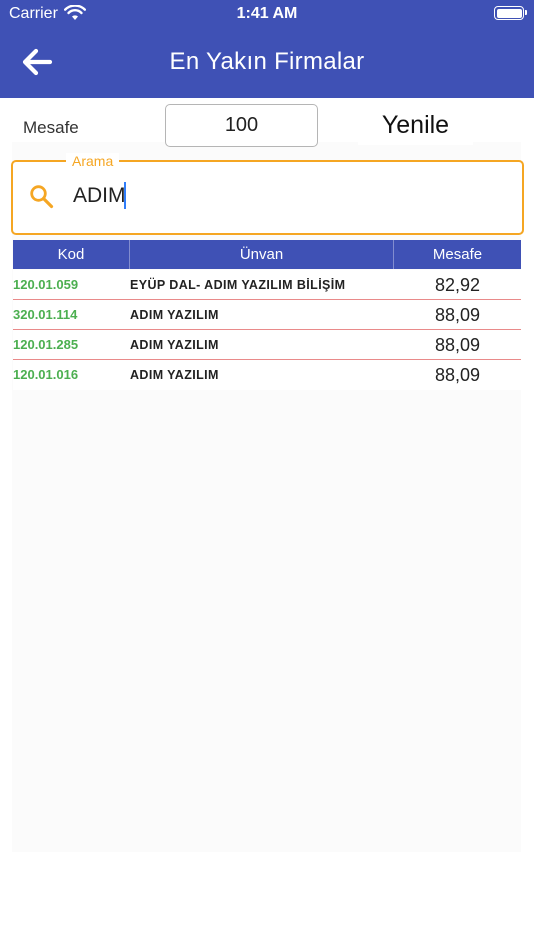 The image size is (534, 950). What do you see at coordinates (241, 125) in the screenshot?
I see `distance-input` at bounding box center [241, 125].